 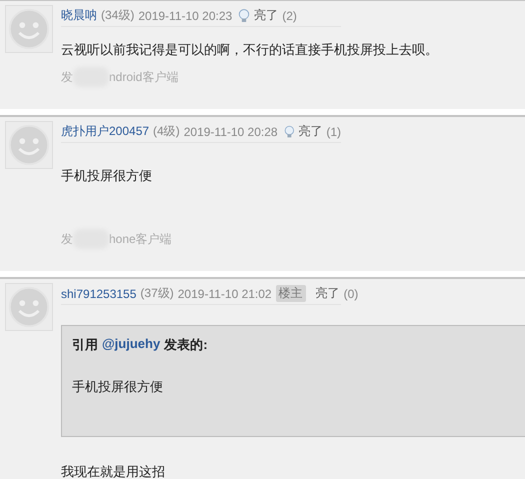 I want to click on post-content: 我现在就是用这招, so click(x=113, y=471).